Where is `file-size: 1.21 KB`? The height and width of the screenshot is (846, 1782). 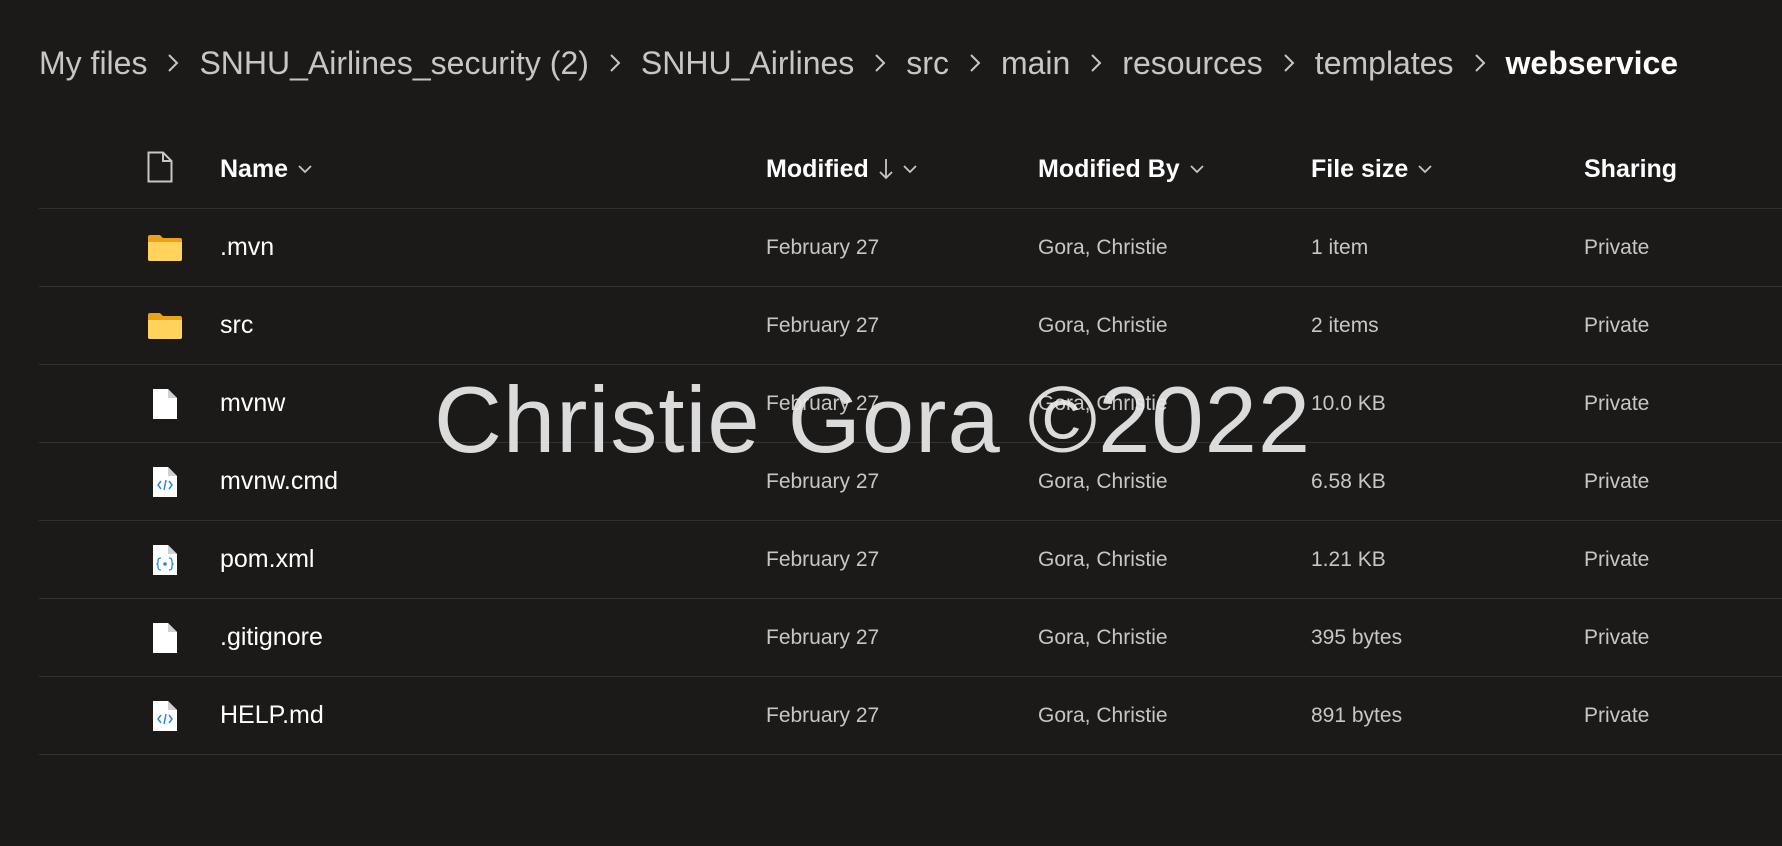 file-size: 1.21 KB is located at coordinates (1348, 559).